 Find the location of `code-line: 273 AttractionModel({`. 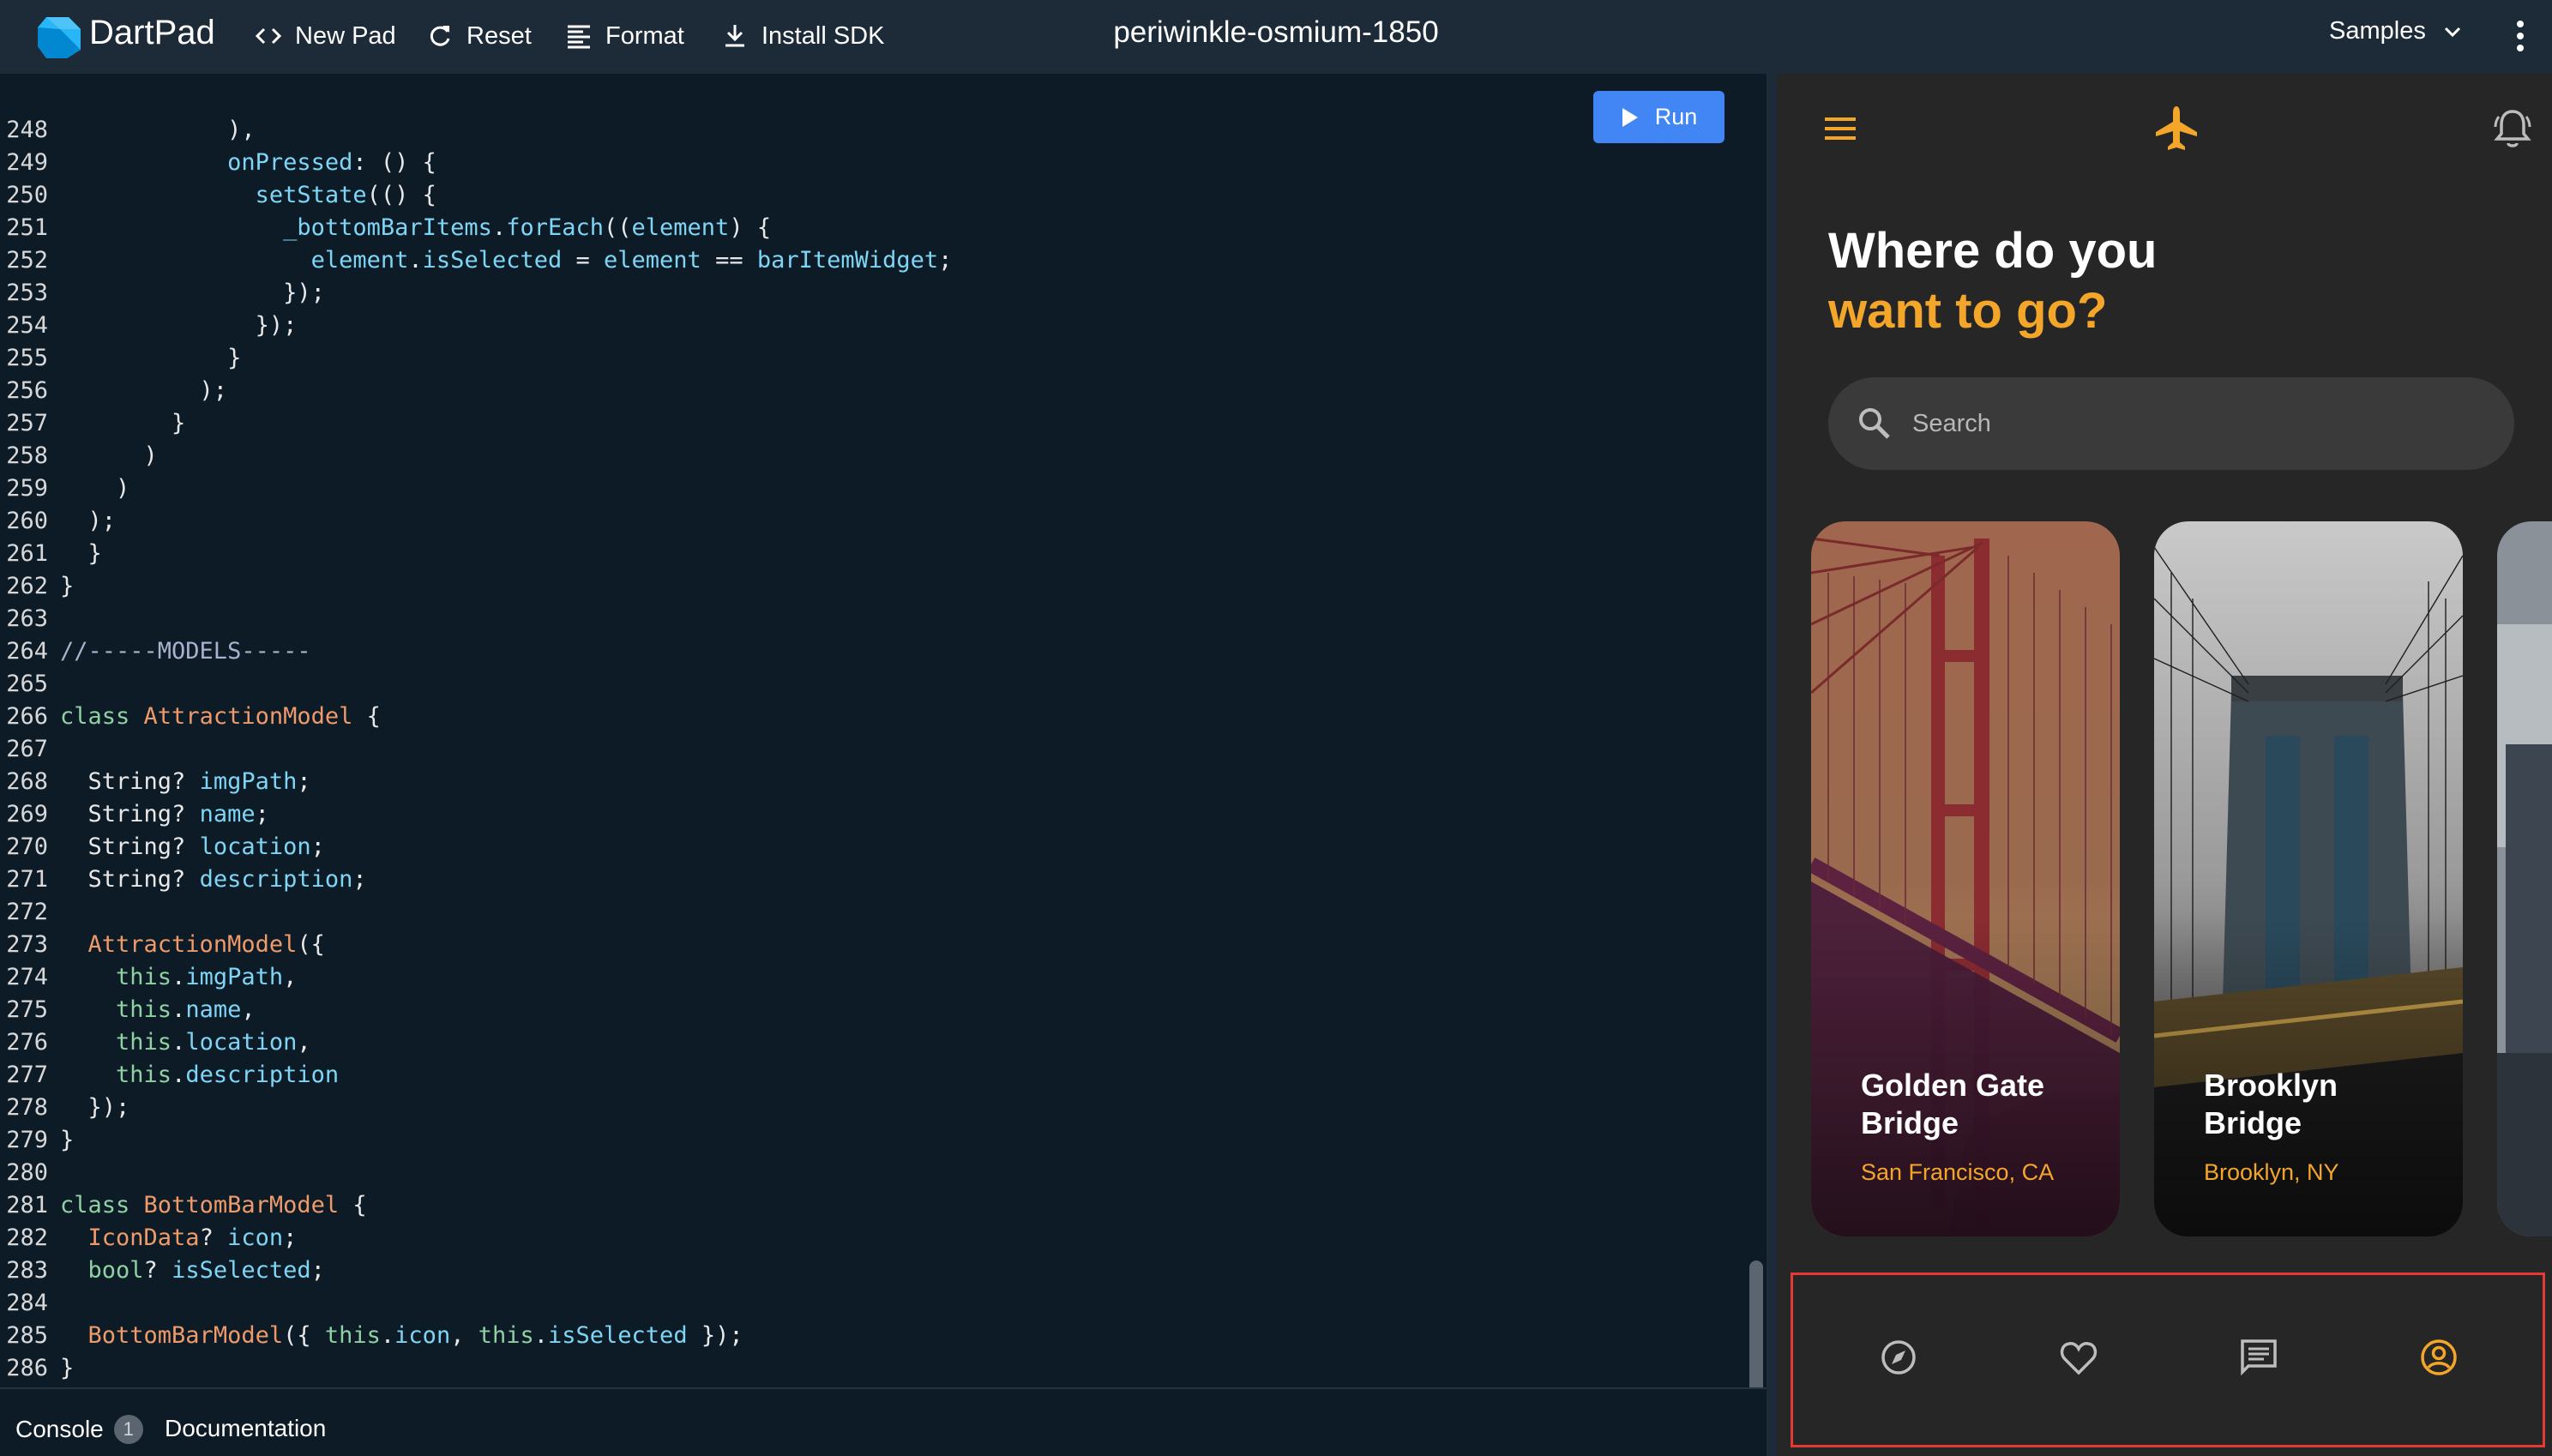

code-line: 273 AttractionModel({ is located at coordinates (163, 945).